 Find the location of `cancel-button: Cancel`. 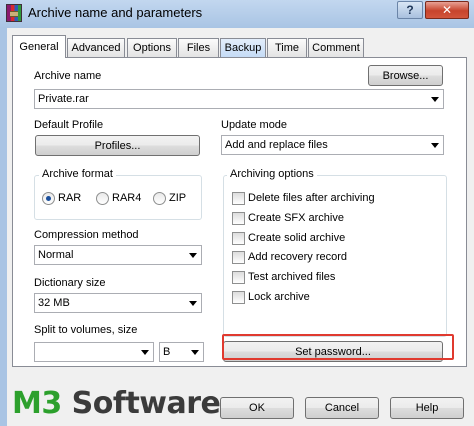

cancel-button: Cancel is located at coordinates (342, 408).